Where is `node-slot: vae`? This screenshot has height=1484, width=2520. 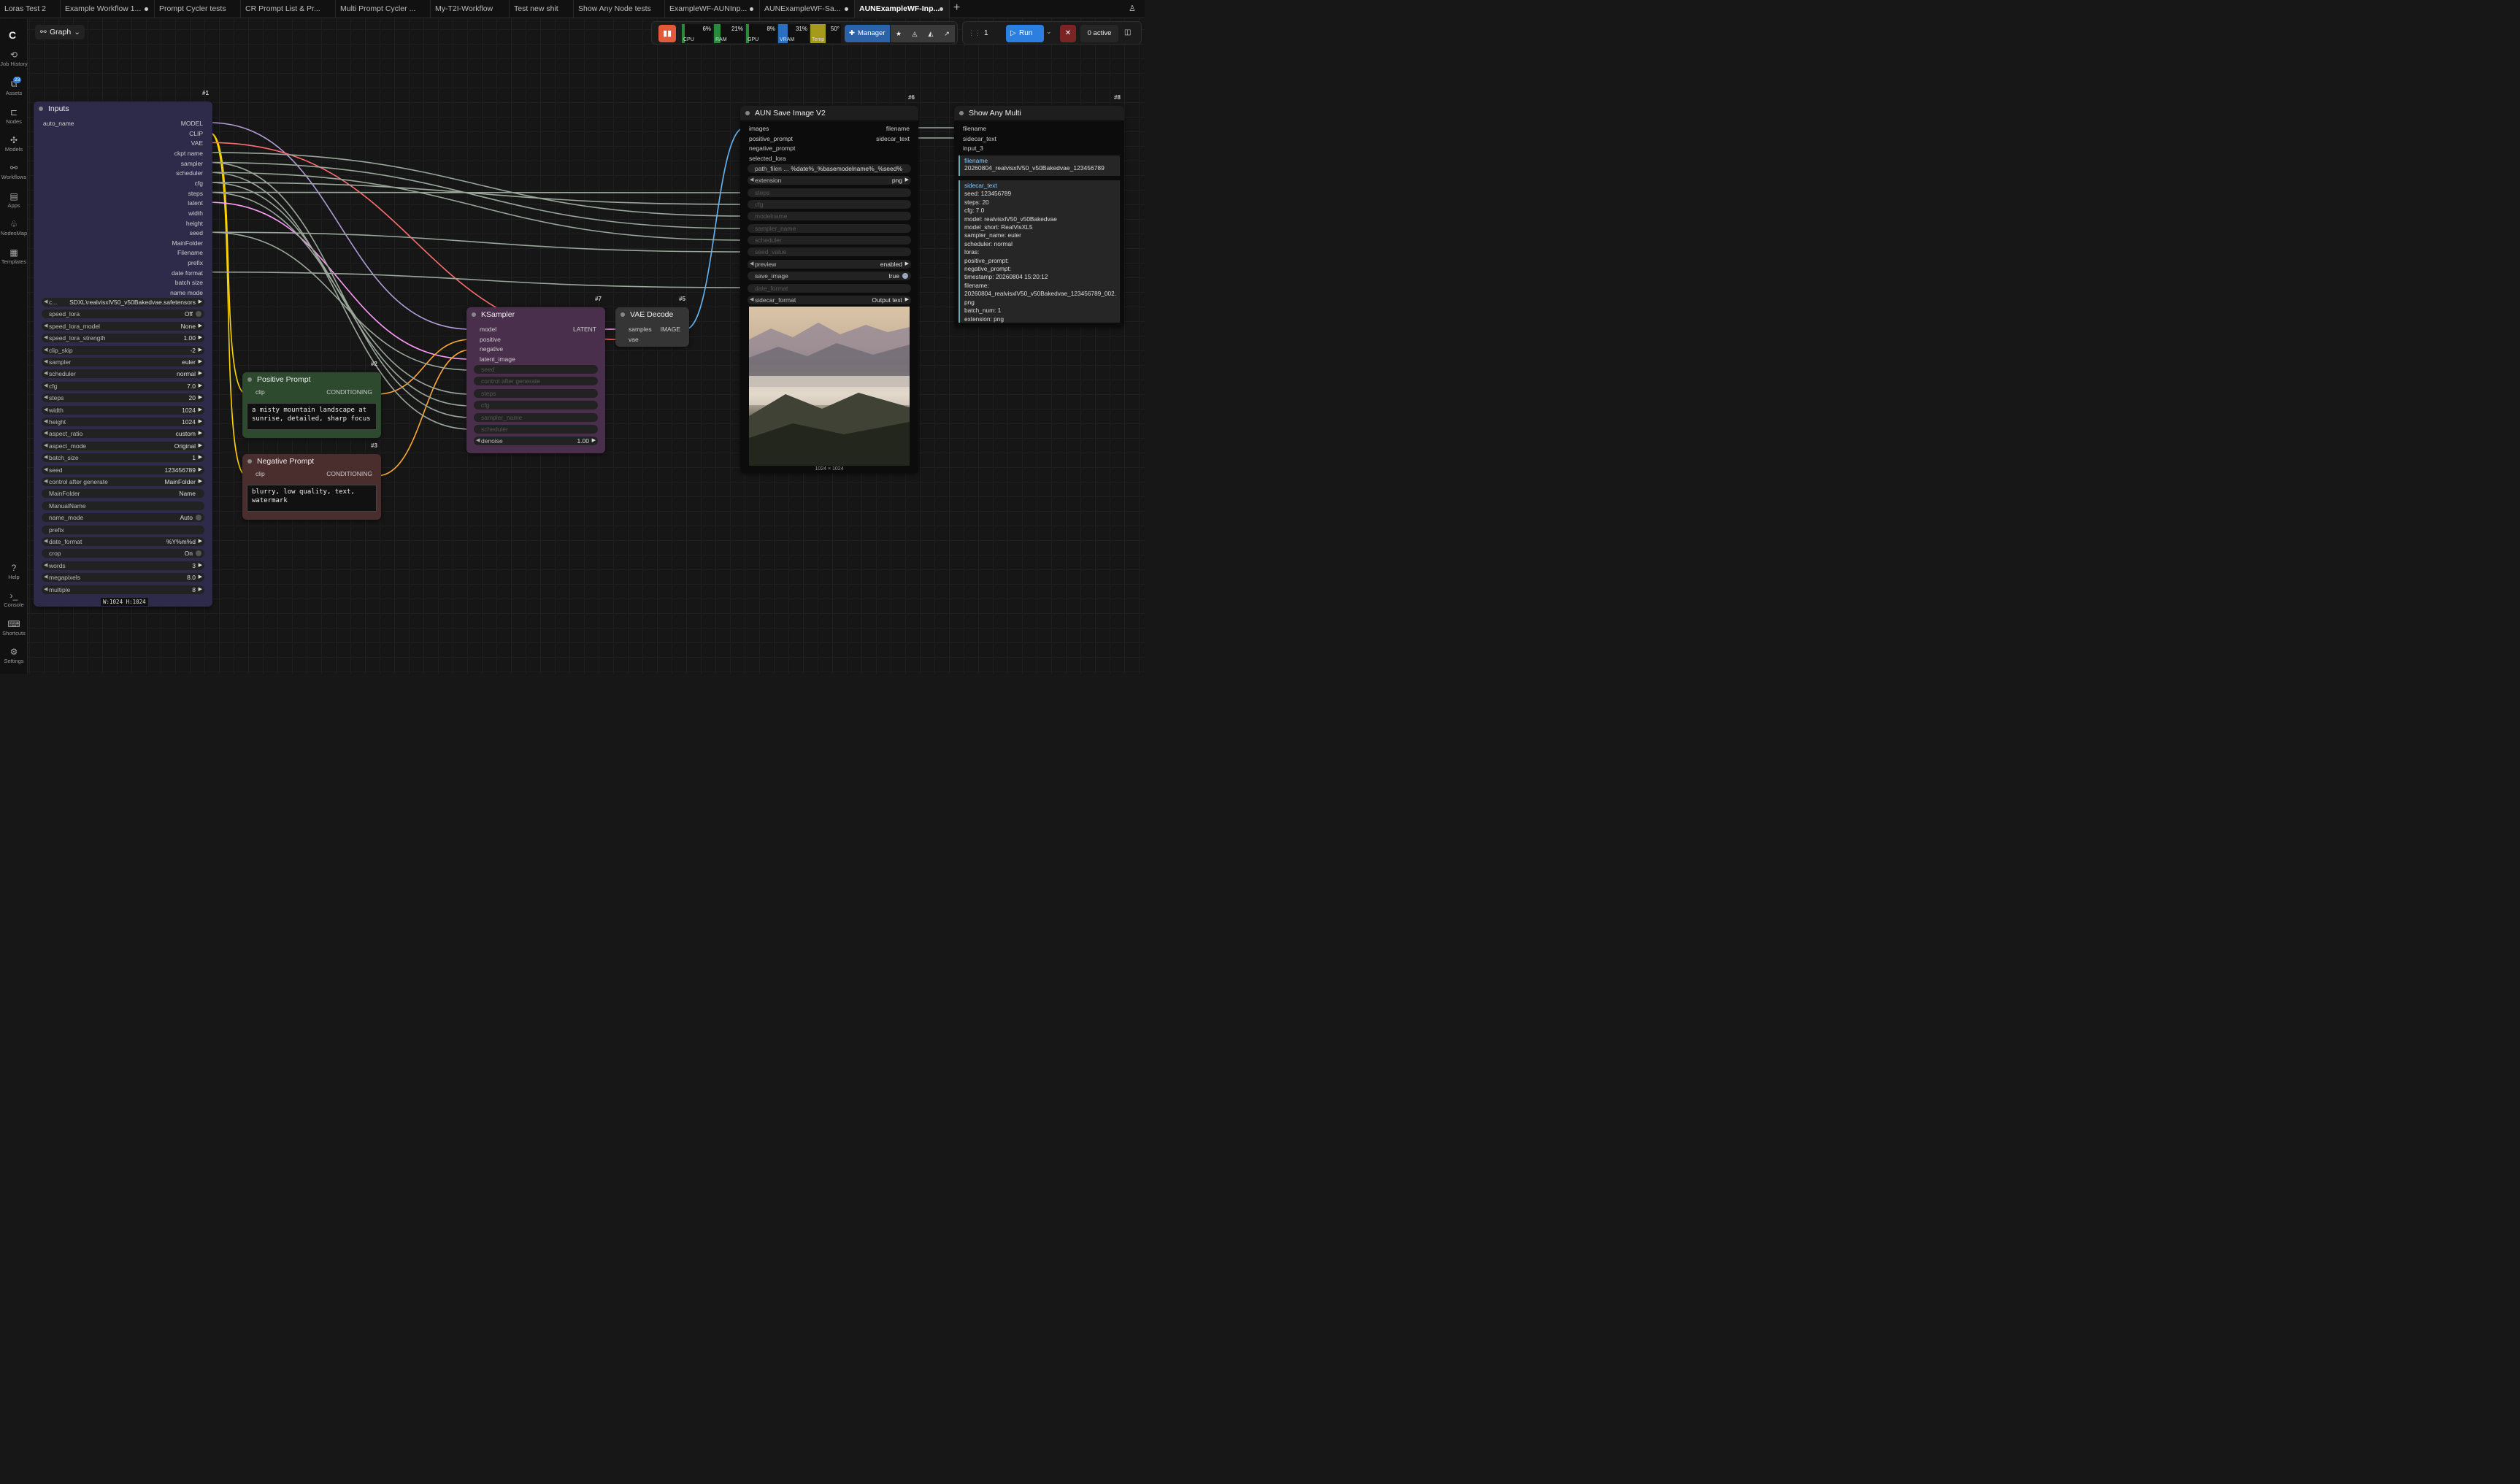
node-slot: vae is located at coordinates (634, 339).